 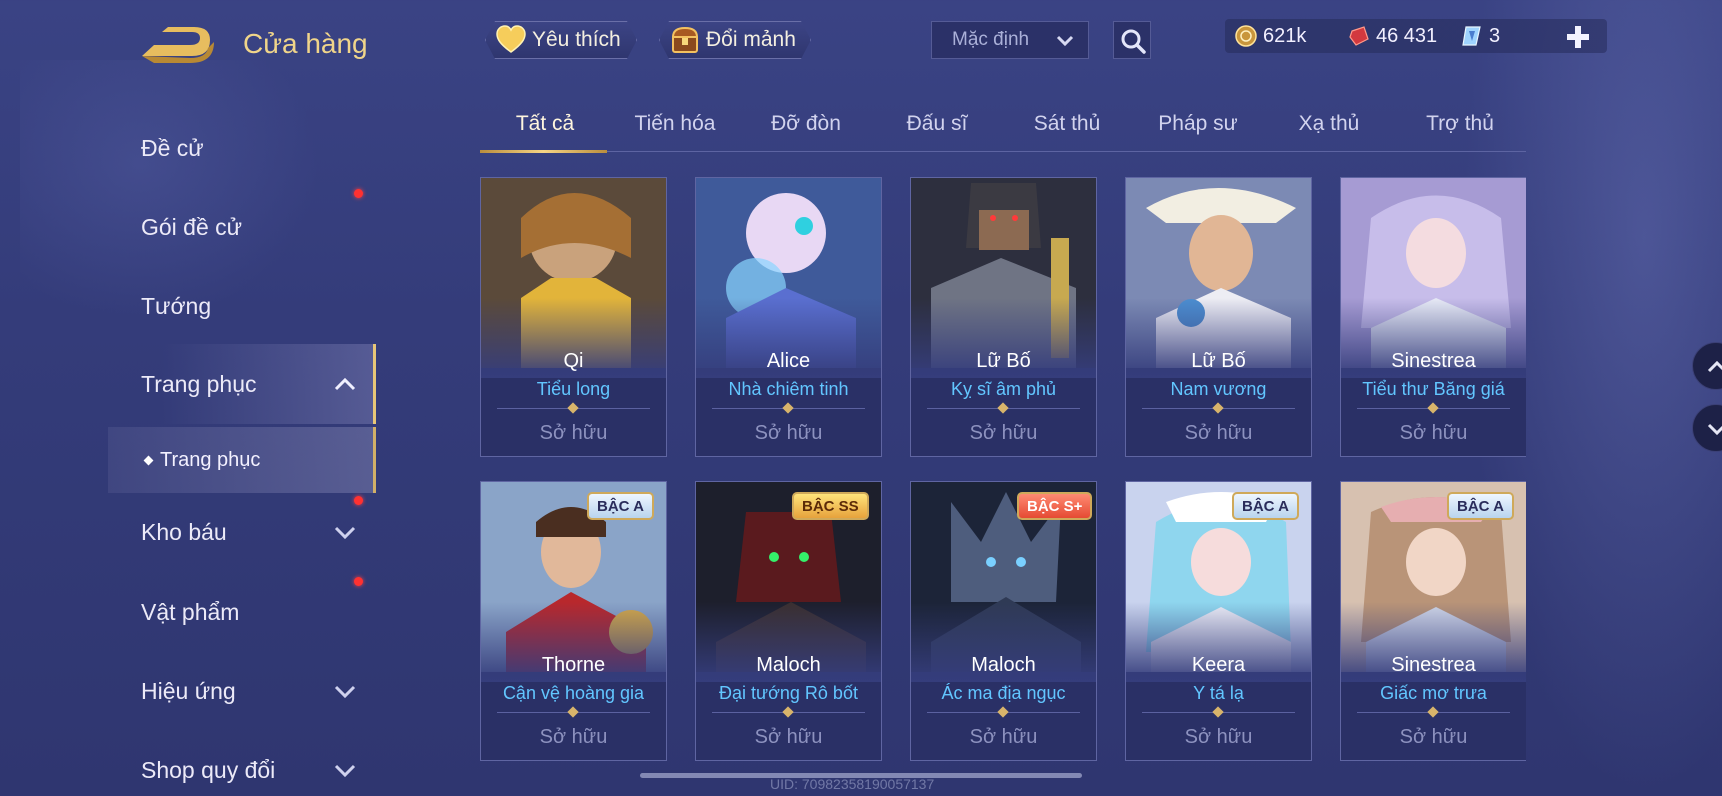 What do you see at coordinates (199, 384) in the screenshot?
I see `sidebar-item-label: Trang phục` at bounding box center [199, 384].